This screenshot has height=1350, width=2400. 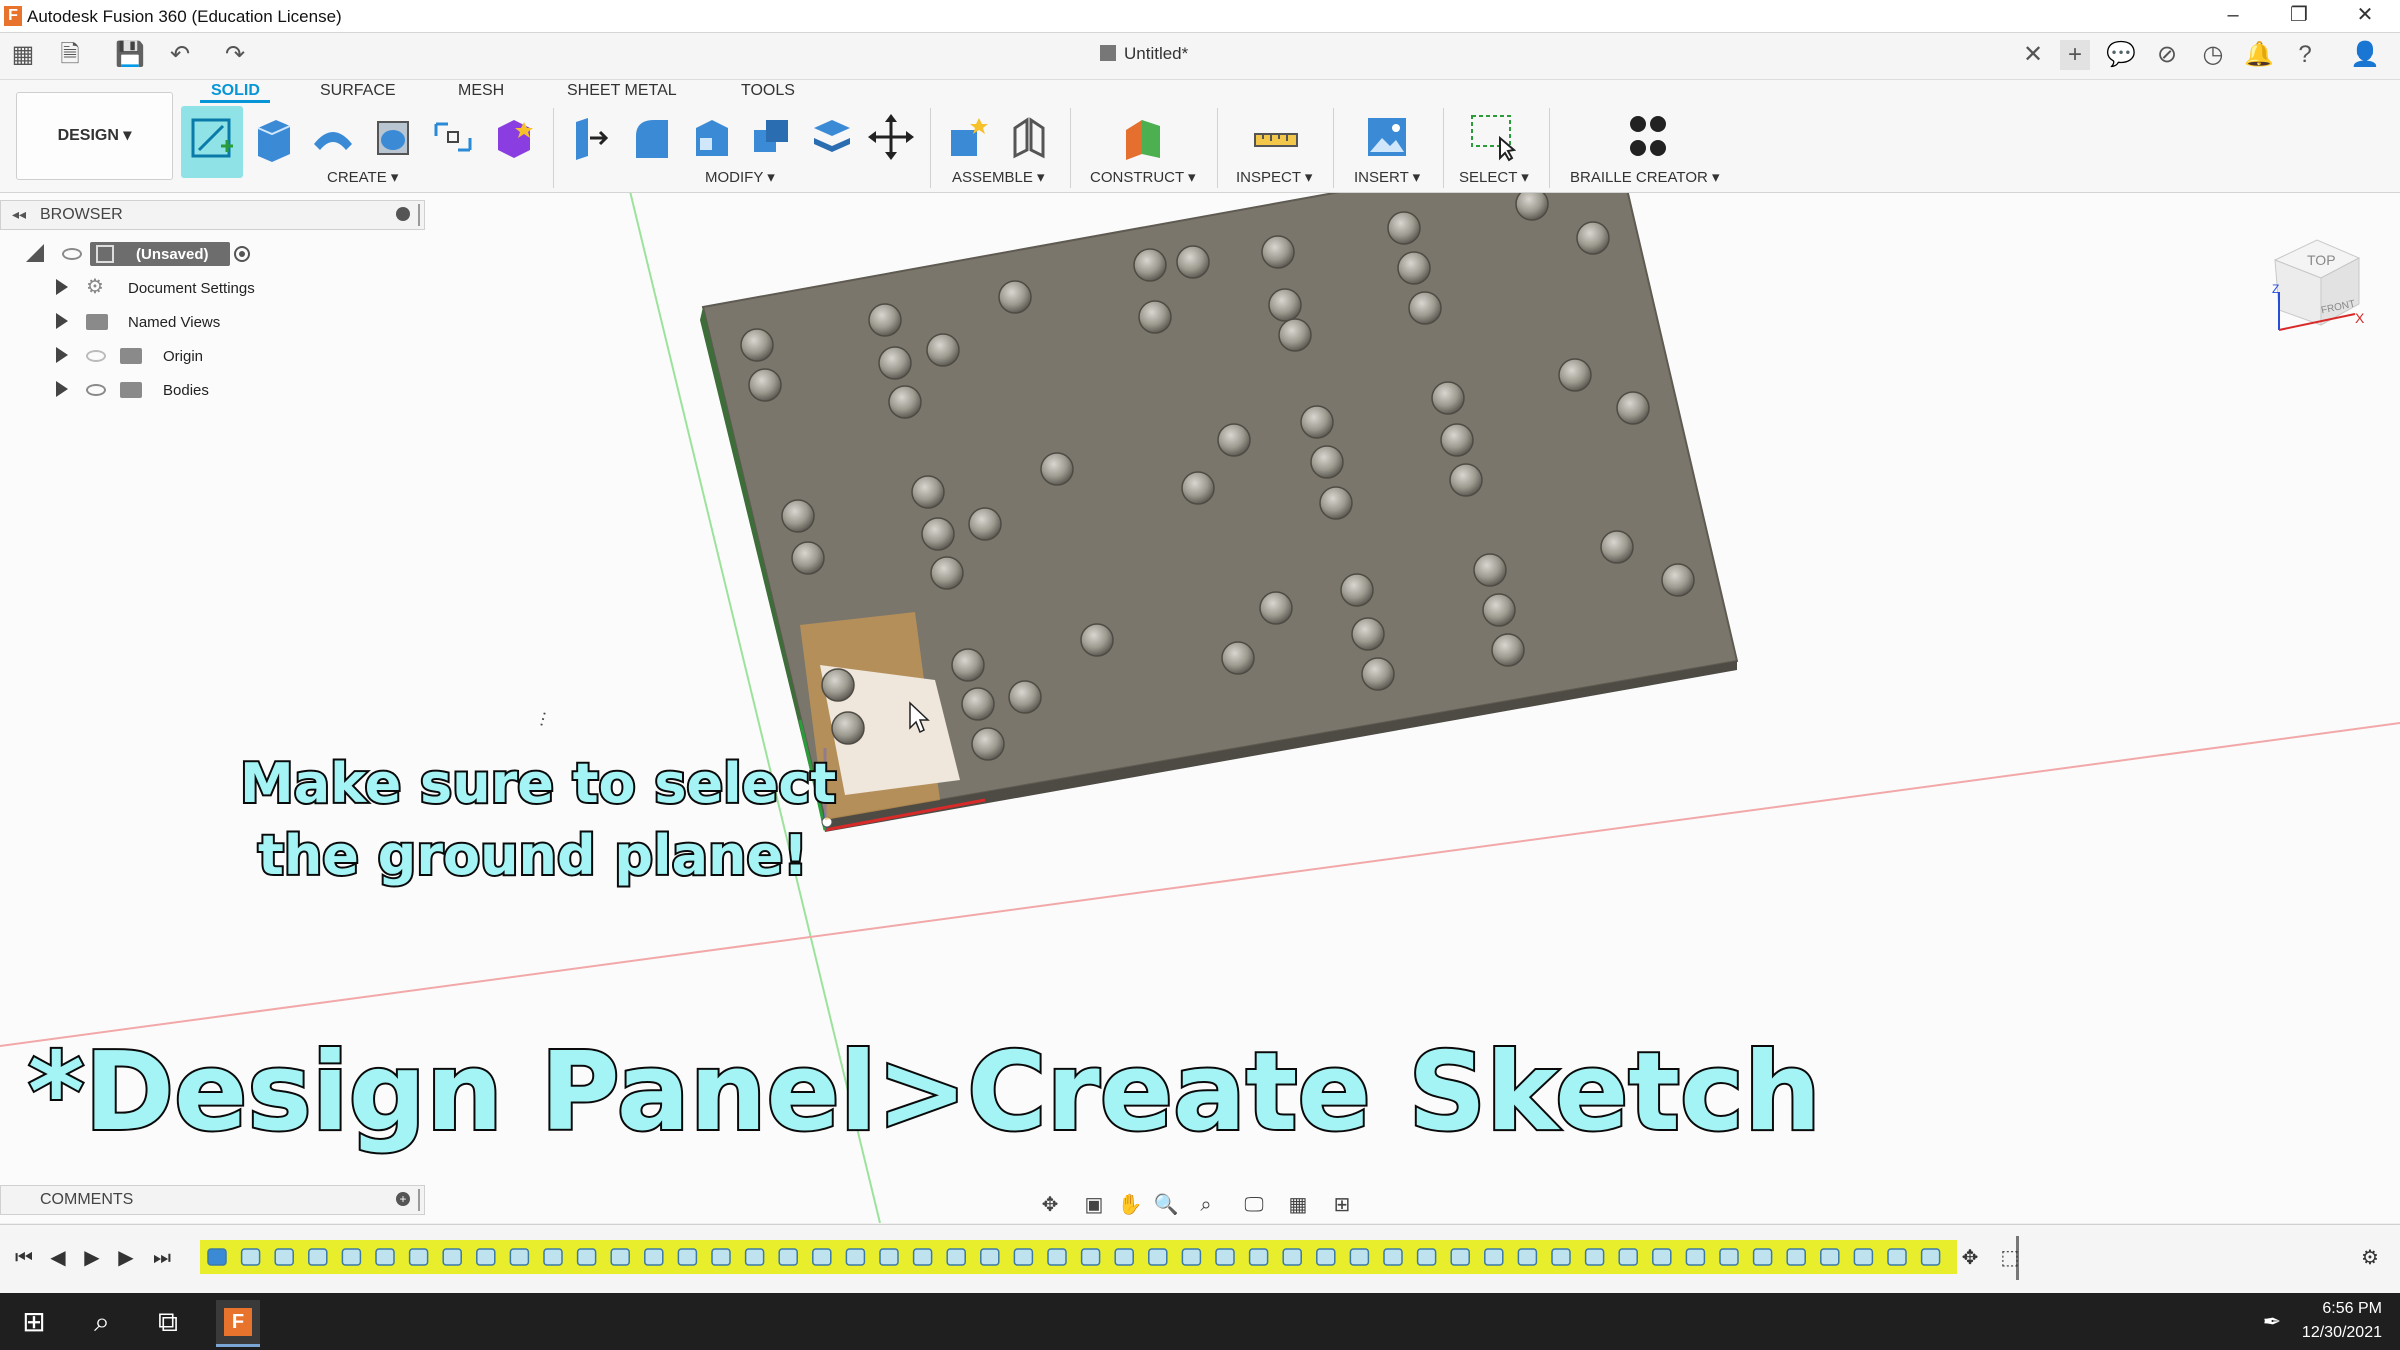 What do you see at coordinates (2370, 1258) in the screenshot?
I see `timeline-settings-gear-icon: ⚙` at bounding box center [2370, 1258].